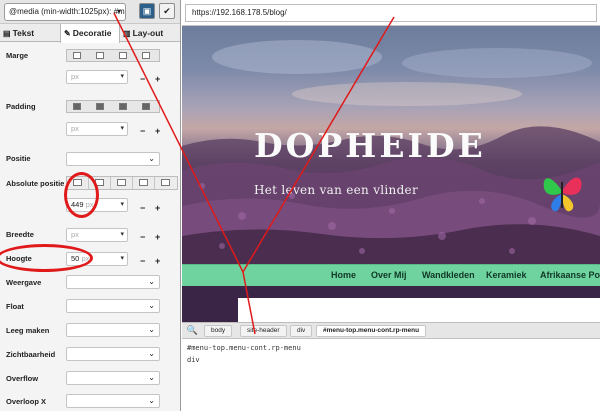 The width and height of the screenshot is (600, 411). Describe the element at coordinates (77, 106) in the screenshot. I see `padding-top-side` at that location.